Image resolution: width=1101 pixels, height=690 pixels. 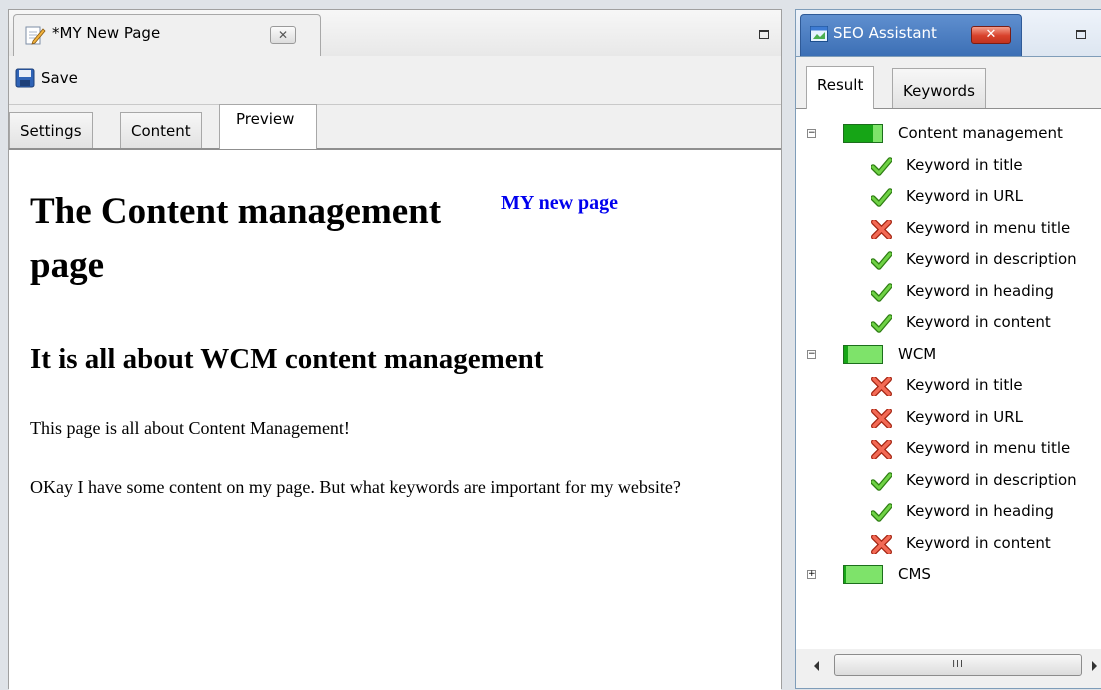 I want to click on save-label: Save, so click(x=59, y=78).